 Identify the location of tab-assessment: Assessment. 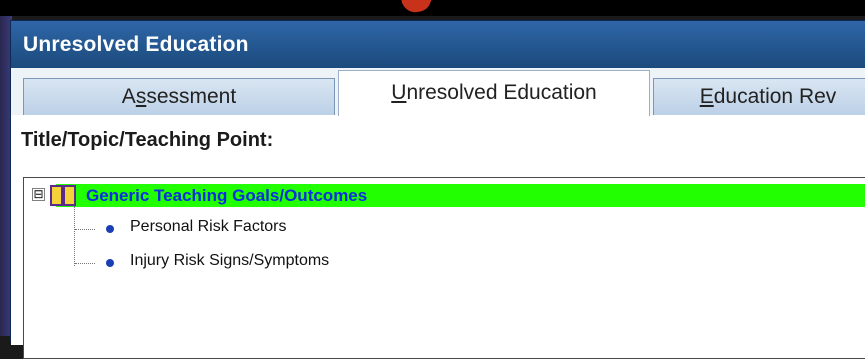
(179, 96).